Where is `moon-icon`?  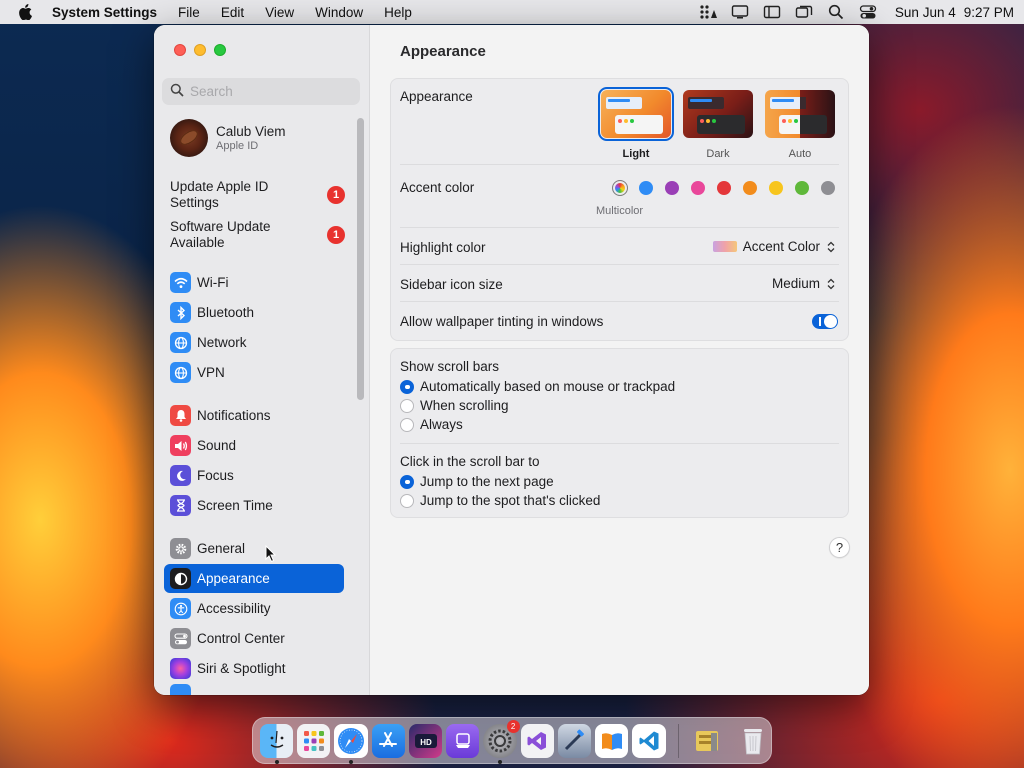
moon-icon is located at coordinates (180, 475).